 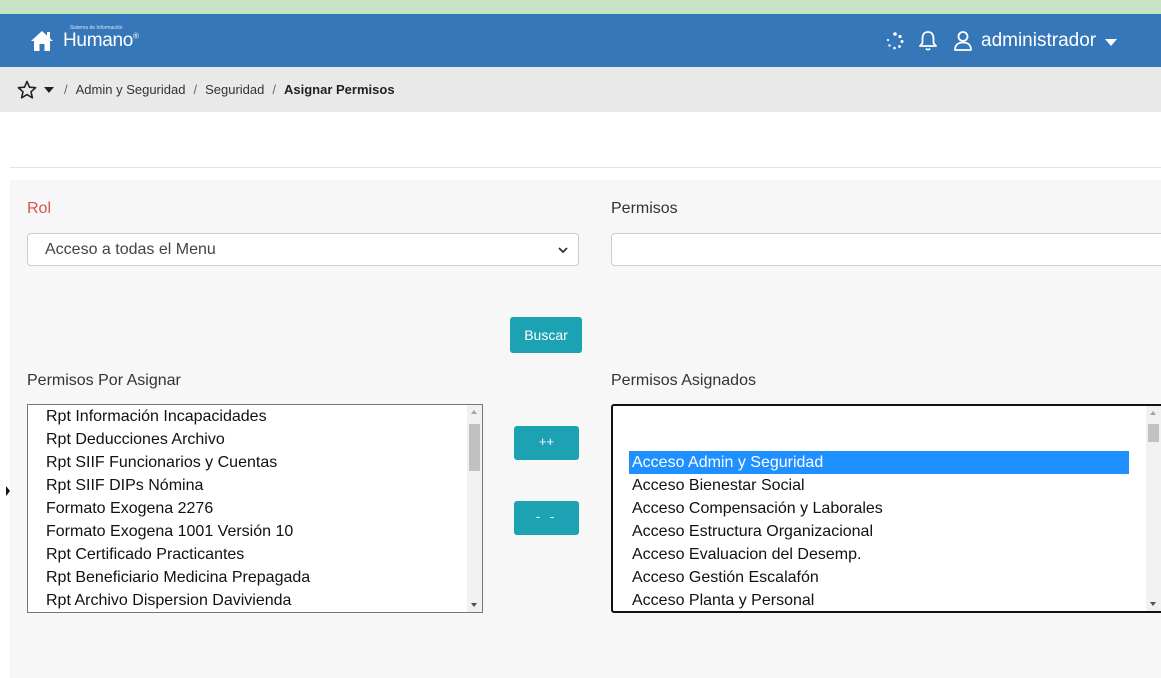 What do you see at coordinates (49, 89) in the screenshot?
I see `favorites-dropdown-icon` at bounding box center [49, 89].